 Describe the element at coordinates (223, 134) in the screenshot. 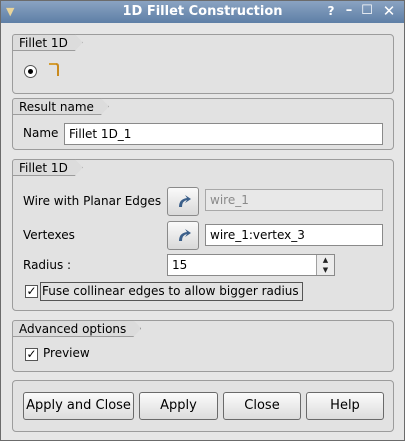

I see `name-field: Fillet 1D_1` at that location.